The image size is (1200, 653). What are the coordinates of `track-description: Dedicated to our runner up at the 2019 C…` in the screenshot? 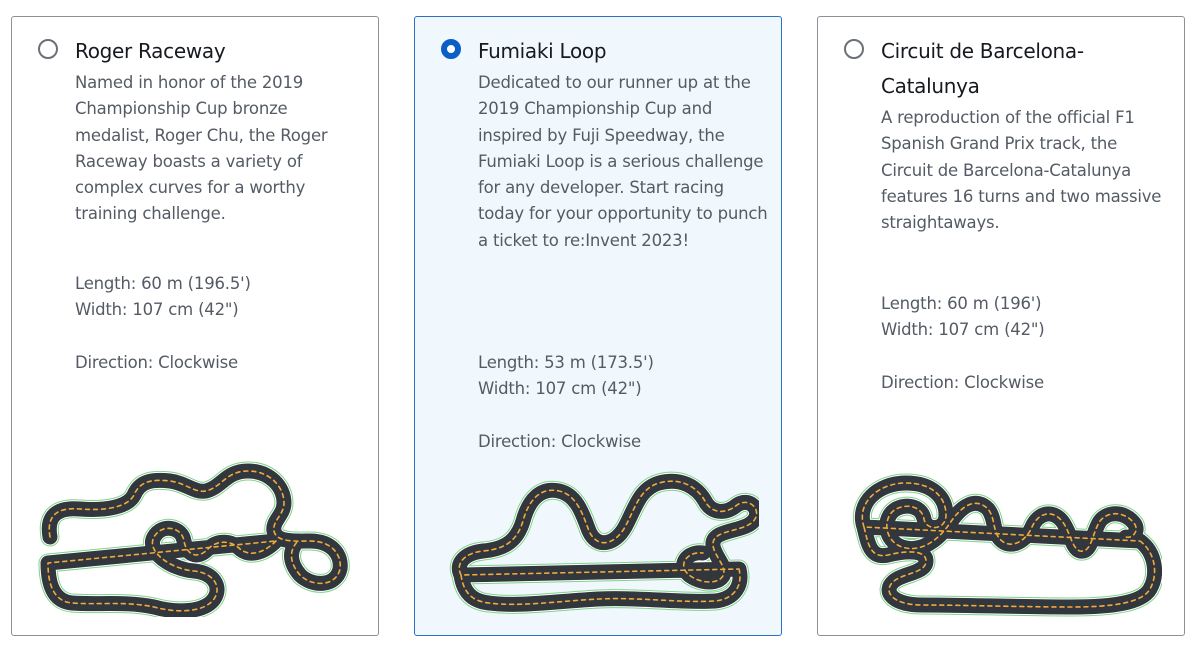 It's located at (623, 161).